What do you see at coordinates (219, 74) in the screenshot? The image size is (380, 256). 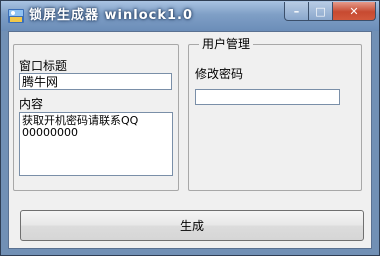 I see `change-password-label: 修改密码` at bounding box center [219, 74].